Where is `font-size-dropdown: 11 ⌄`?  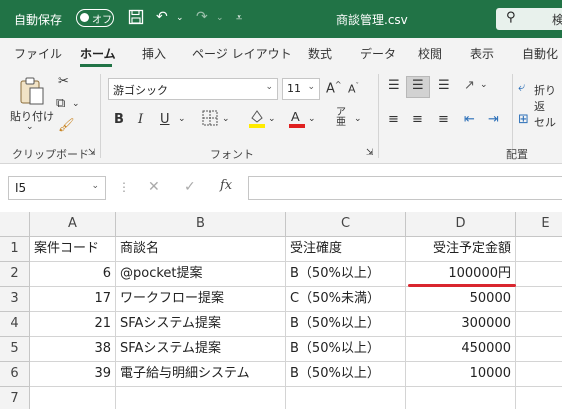
font-size-dropdown: 11 ⌄ is located at coordinates (301, 89).